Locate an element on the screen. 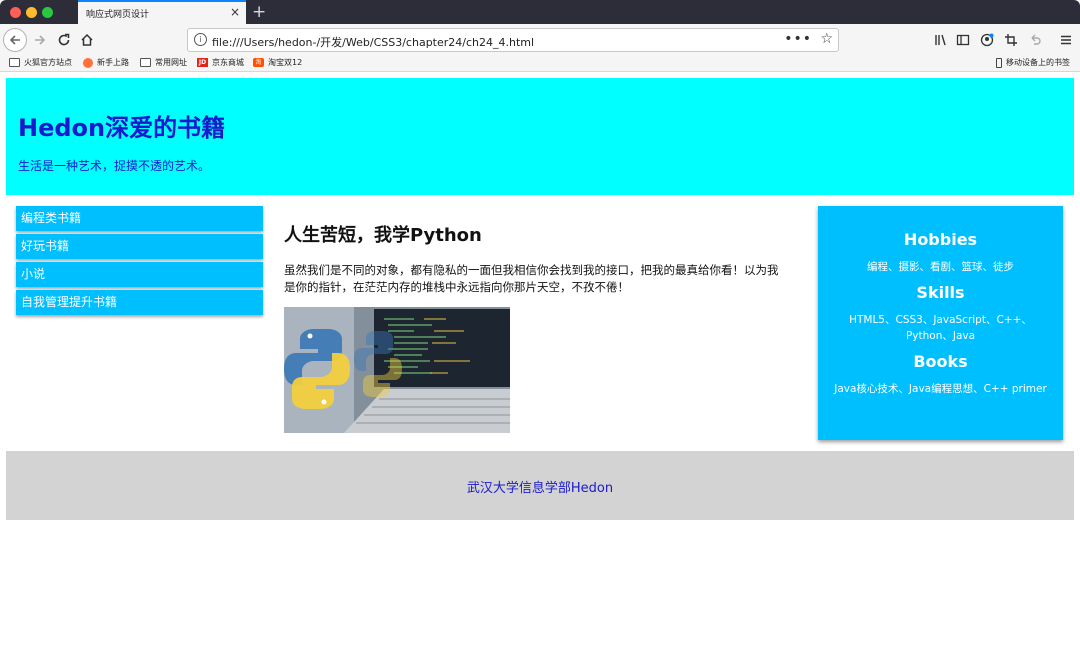 The image size is (1080, 657). menu-item-fun: 好玩书籍 is located at coordinates (139, 246).